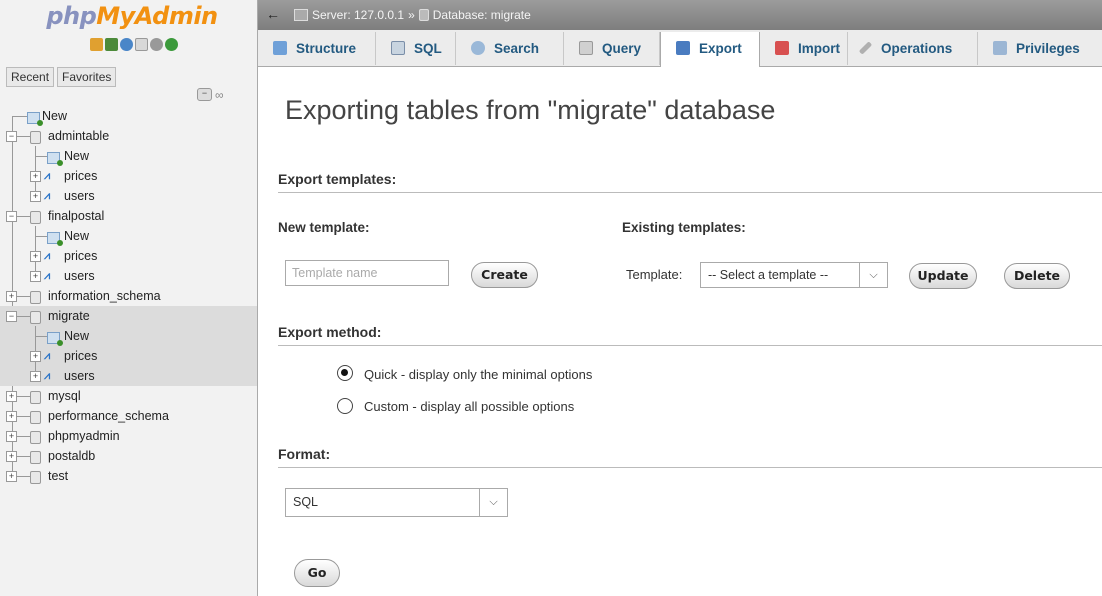  I want to click on breadcrumb-bar: ← Server: 127.0.0.1 » Database: migrate, so click(680, 15).